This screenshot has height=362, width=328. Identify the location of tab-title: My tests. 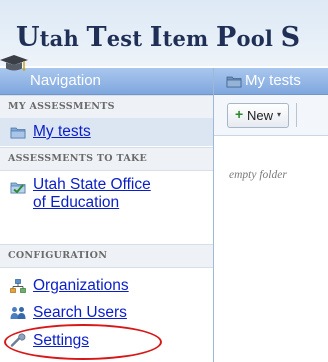
(273, 80).